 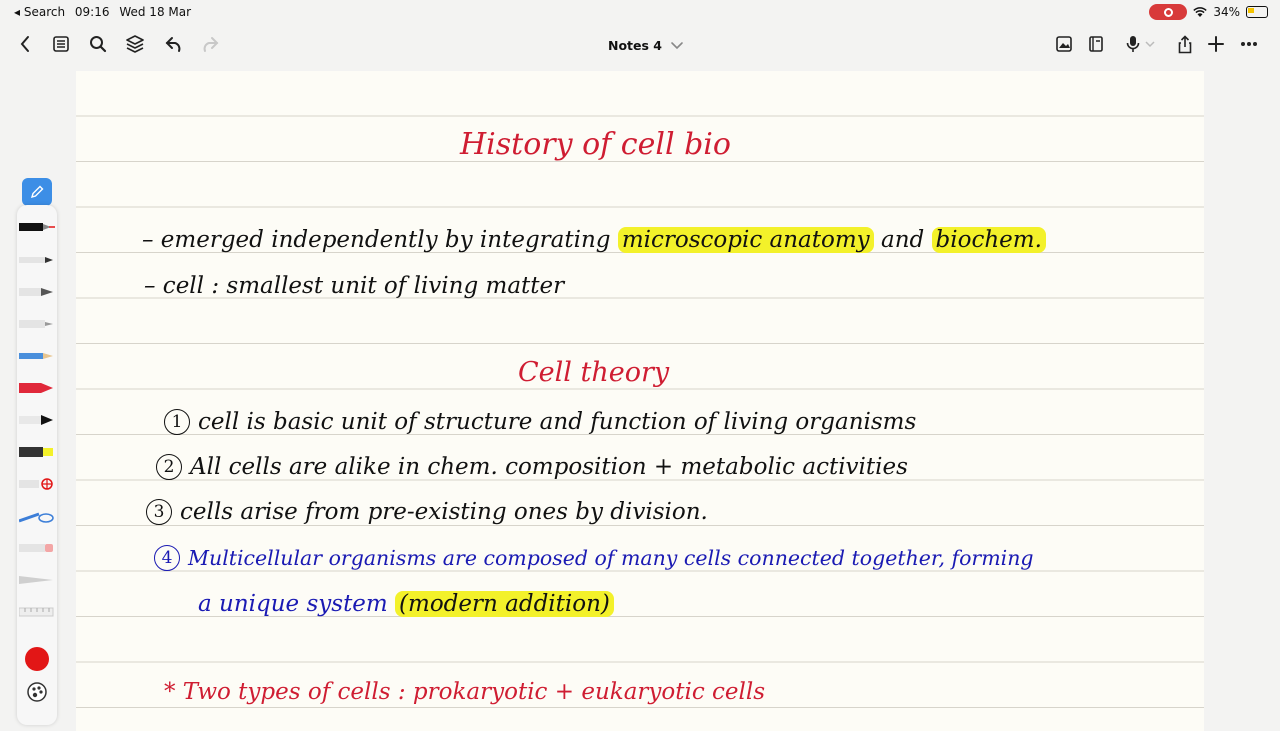 I want to click on palette-icon, so click(x=37, y=692).